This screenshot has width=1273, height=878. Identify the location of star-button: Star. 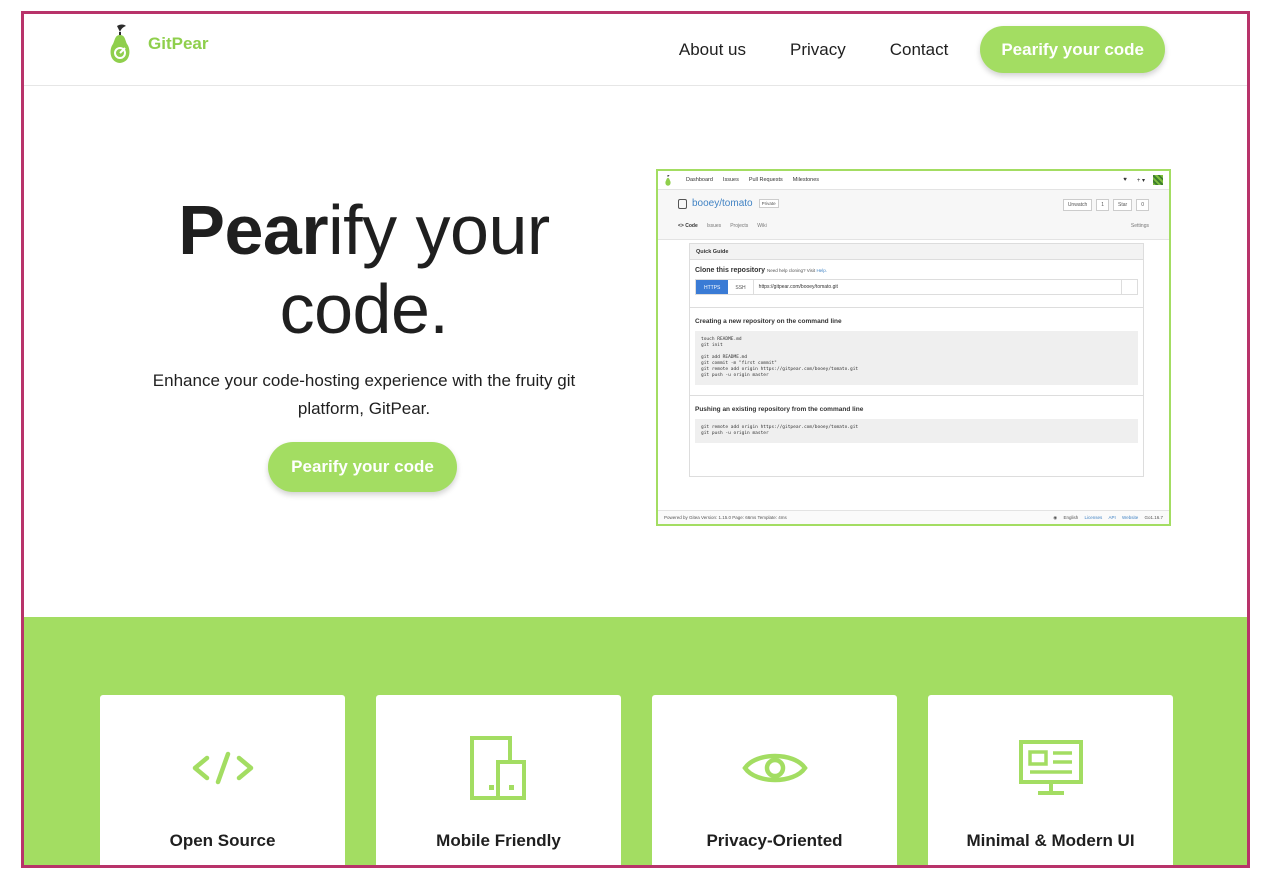
(1123, 205).